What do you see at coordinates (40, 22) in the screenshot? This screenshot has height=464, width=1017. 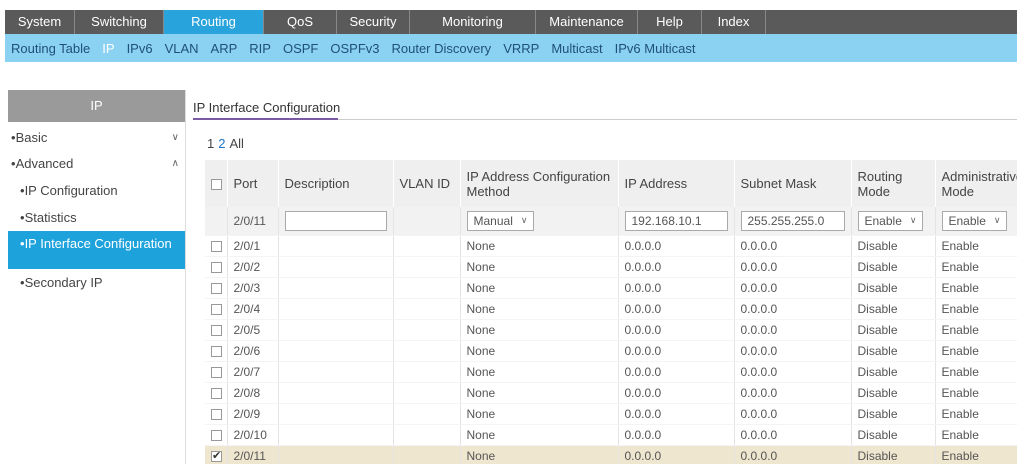 I see `topnav-system: System` at bounding box center [40, 22].